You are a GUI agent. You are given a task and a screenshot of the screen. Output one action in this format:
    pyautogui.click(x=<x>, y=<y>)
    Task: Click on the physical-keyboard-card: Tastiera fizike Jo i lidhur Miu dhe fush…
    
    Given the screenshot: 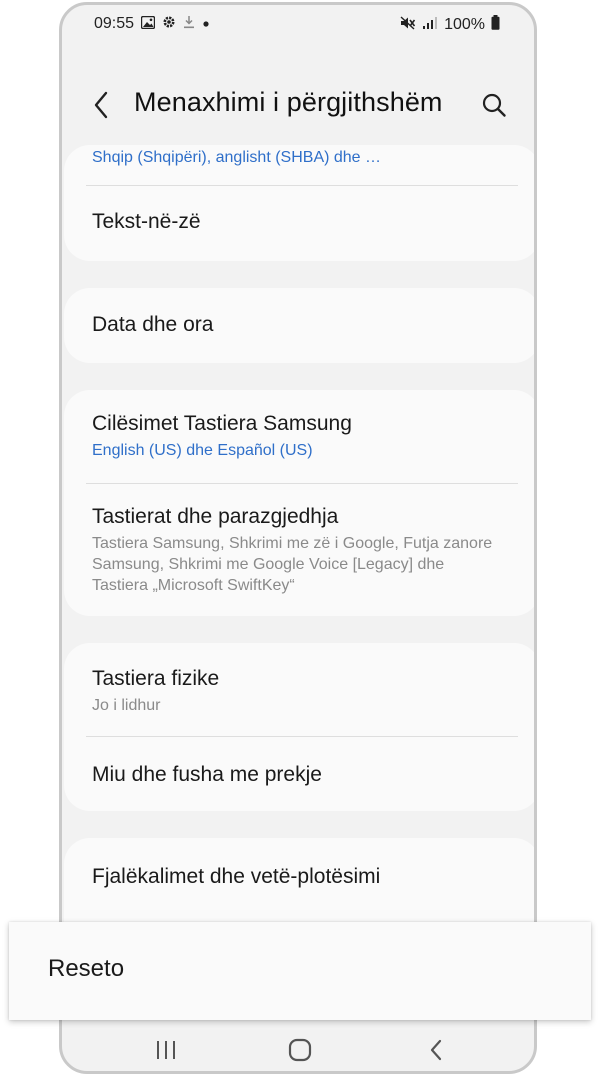 What is the action you would take?
    pyautogui.click(x=299, y=727)
    